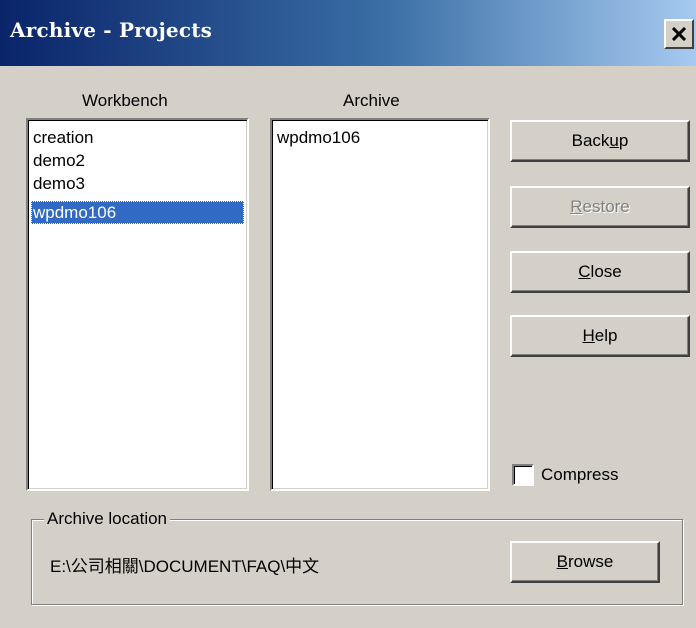 Image resolution: width=696 pixels, height=628 pixels. What do you see at coordinates (584, 271) in the screenshot?
I see `close-label-accel: C` at bounding box center [584, 271].